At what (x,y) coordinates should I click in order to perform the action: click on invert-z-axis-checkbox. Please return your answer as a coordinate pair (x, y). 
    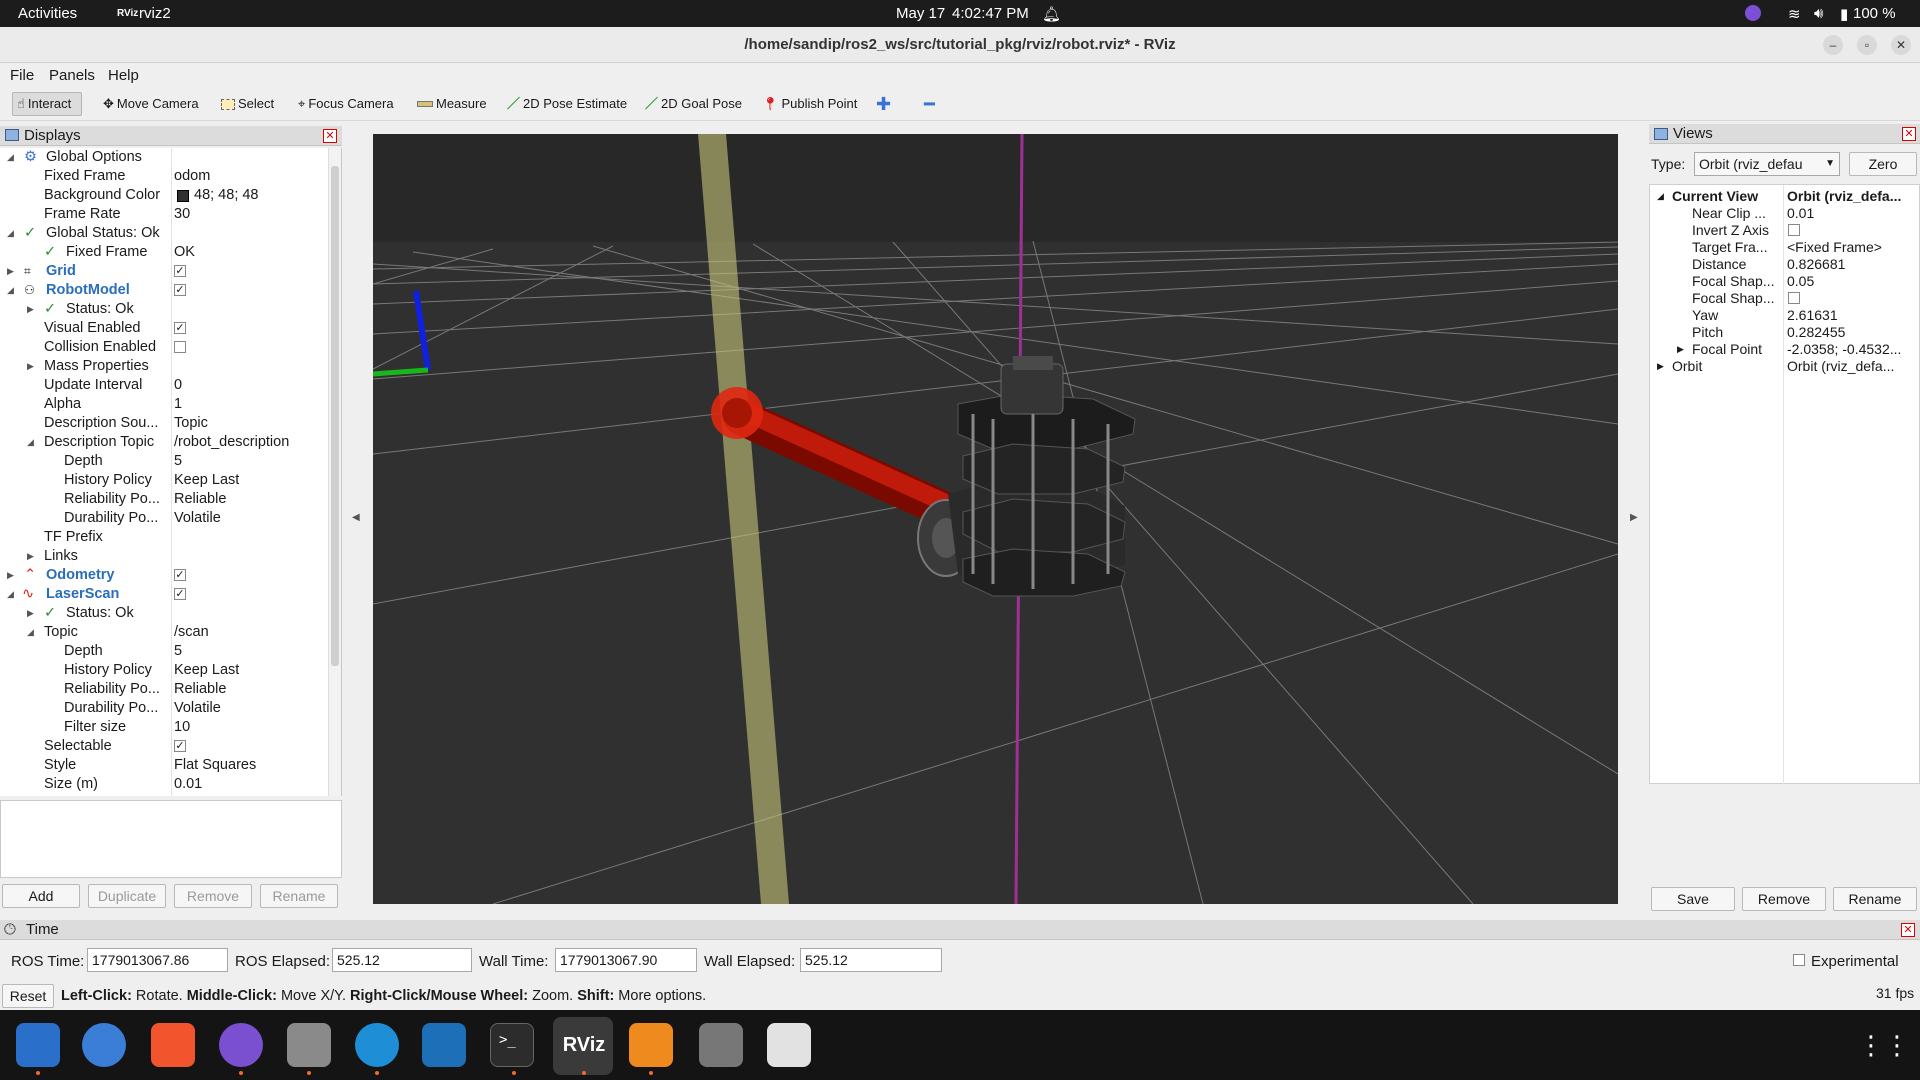
    Looking at the image, I should click on (1794, 230).